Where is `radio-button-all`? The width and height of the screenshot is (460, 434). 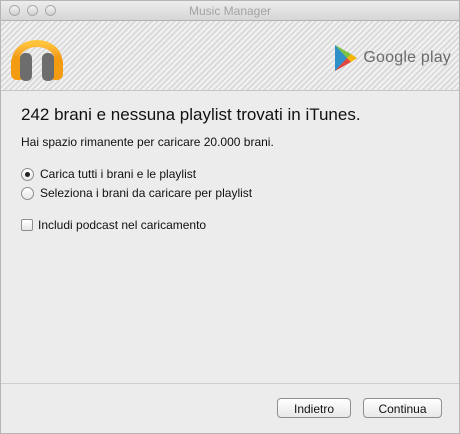 radio-button-all is located at coordinates (27, 174).